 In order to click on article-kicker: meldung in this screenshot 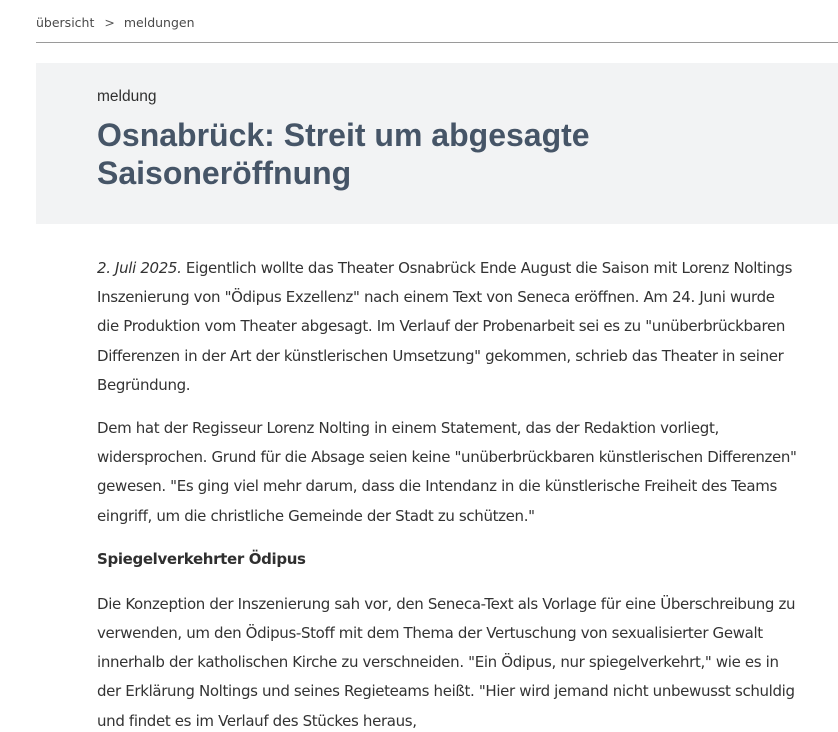, I will do `click(127, 96)`.